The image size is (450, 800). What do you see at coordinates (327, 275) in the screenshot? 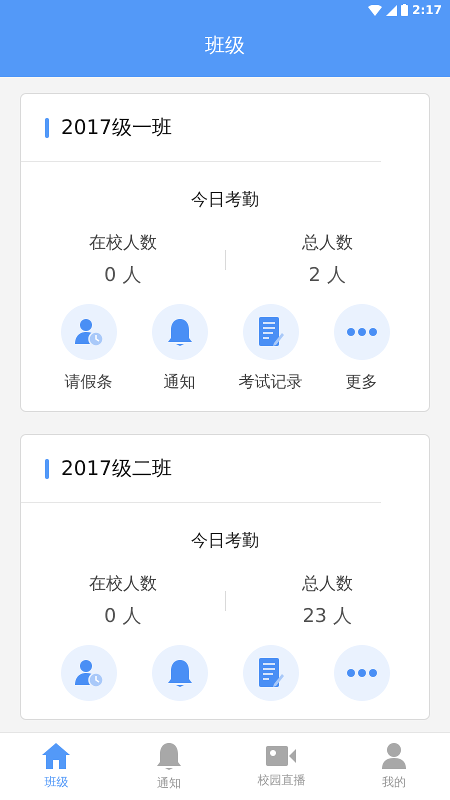
I see `stat-value: 2 人` at bounding box center [327, 275].